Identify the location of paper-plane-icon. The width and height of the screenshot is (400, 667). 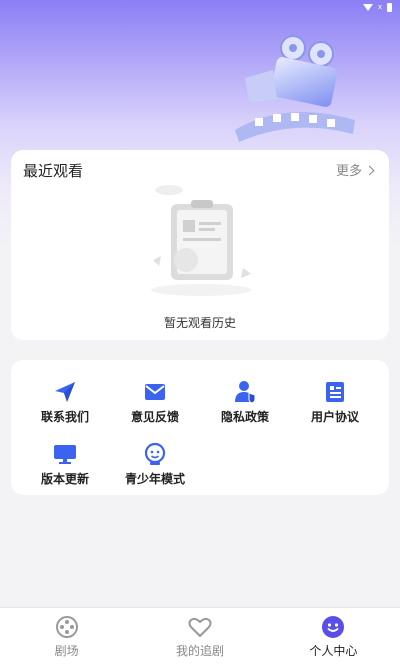
(65, 392).